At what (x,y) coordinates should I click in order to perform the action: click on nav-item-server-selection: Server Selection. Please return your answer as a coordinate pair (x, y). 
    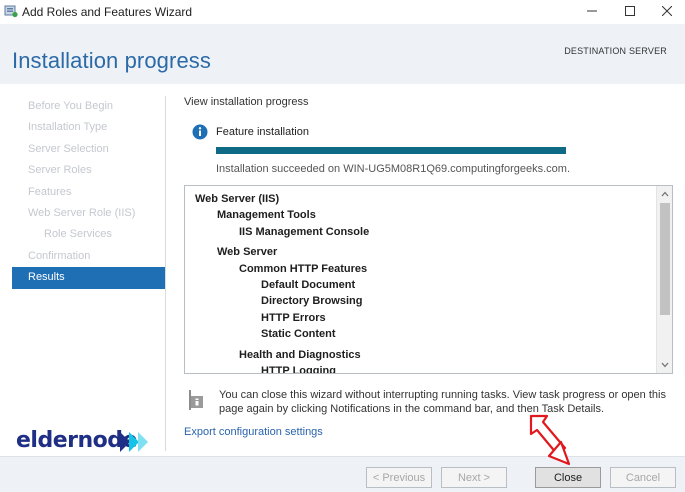
    Looking at the image, I should click on (68, 148).